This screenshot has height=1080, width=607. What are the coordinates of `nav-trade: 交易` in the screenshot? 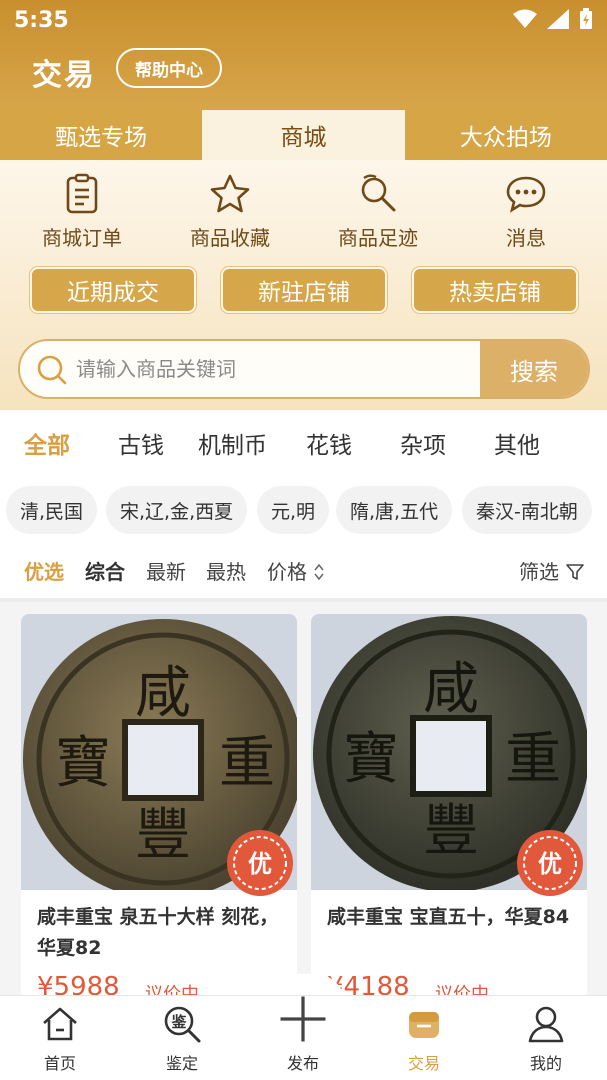 It's located at (424, 1039).